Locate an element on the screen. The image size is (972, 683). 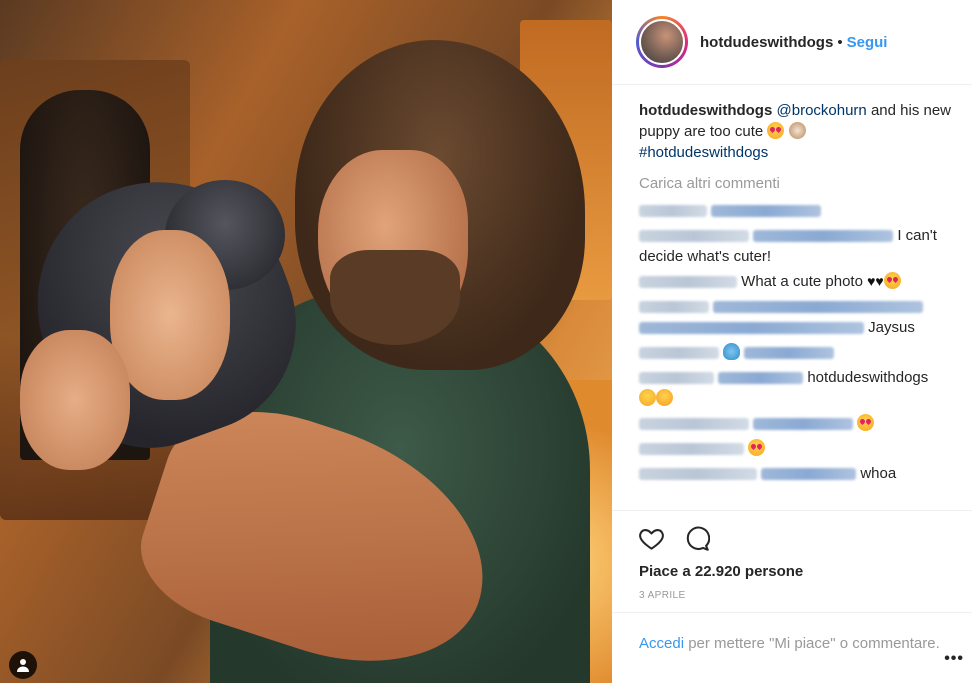
load-more-comments: Carica altri commenti is located at coordinates (804, 183).